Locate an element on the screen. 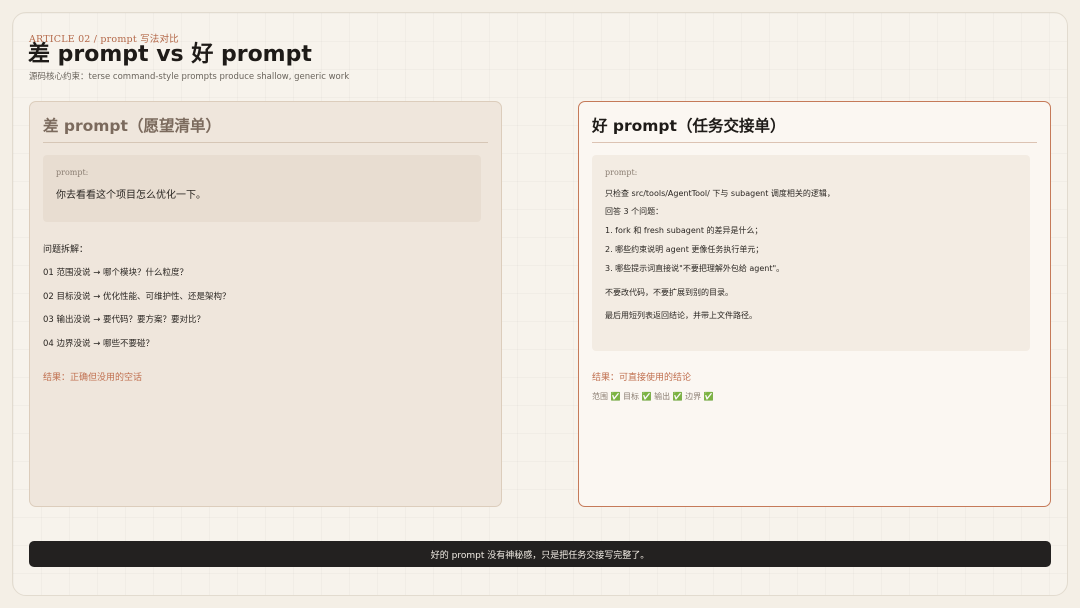 The width and height of the screenshot is (1080, 608). good-result: 结果：可直接使用的结论 is located at coordinates (642, 378).